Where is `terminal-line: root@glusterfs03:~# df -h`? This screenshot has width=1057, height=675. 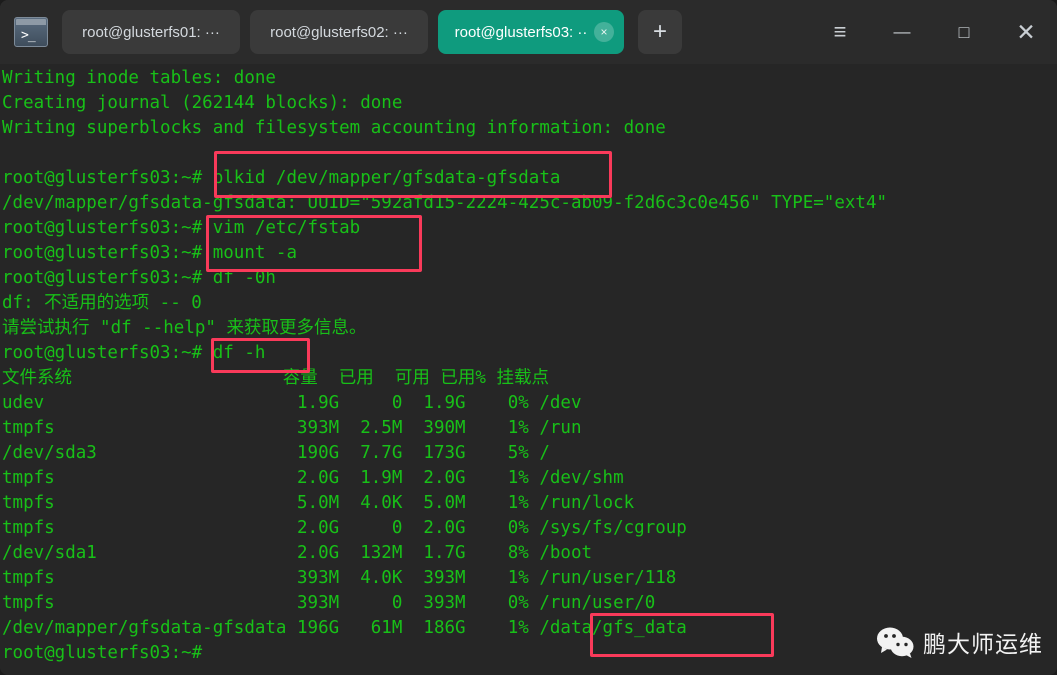 terminal-line: root@glusterfs03:~# df -h is located at coordinates (134, 353).